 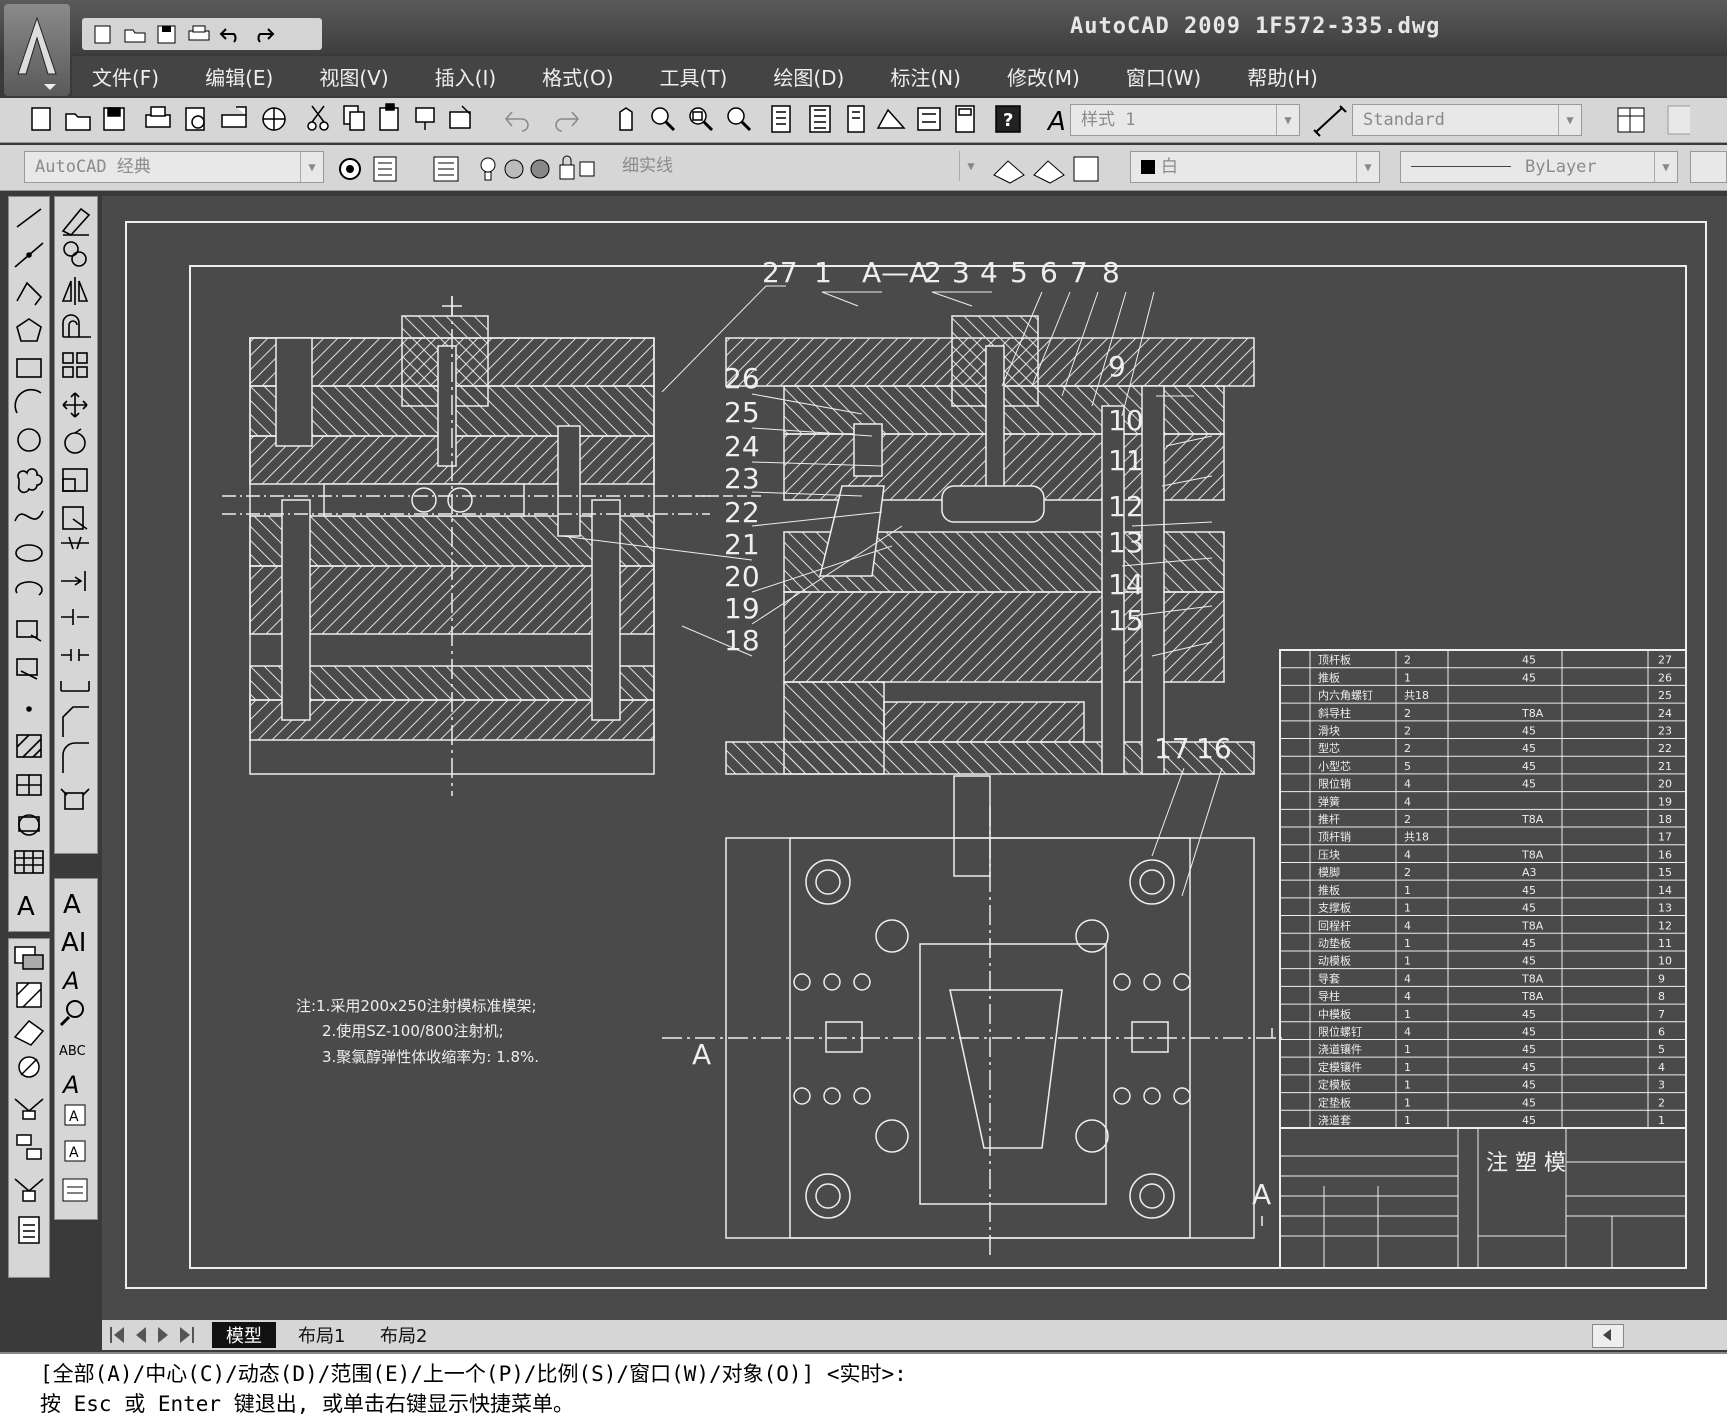 I want to click on zoom-window-icon, so click(x=701, y=119).